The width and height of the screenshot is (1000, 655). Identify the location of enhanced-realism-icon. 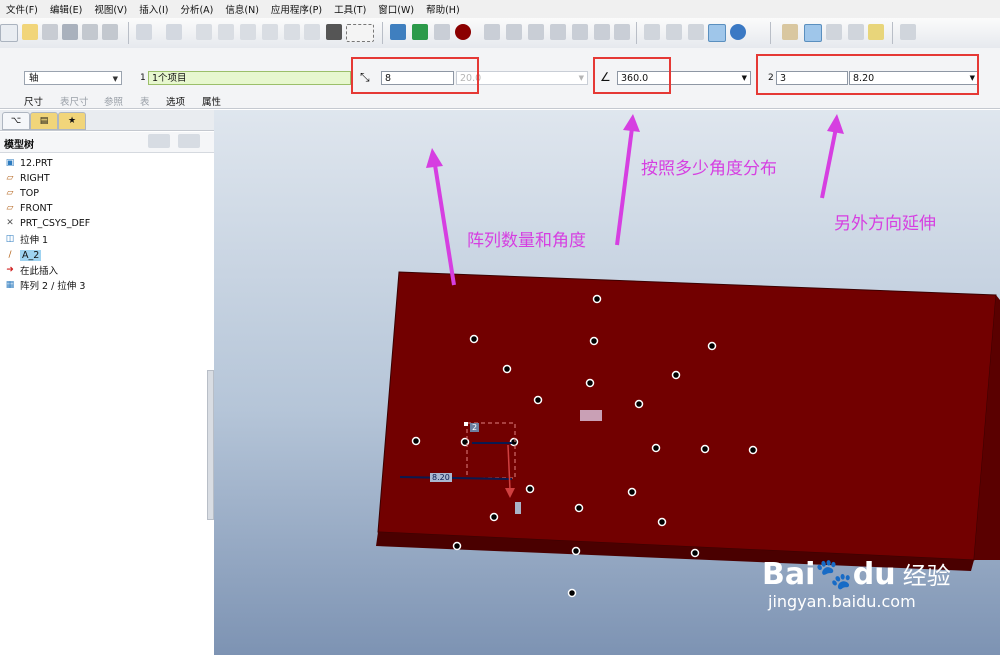
(738, 32).